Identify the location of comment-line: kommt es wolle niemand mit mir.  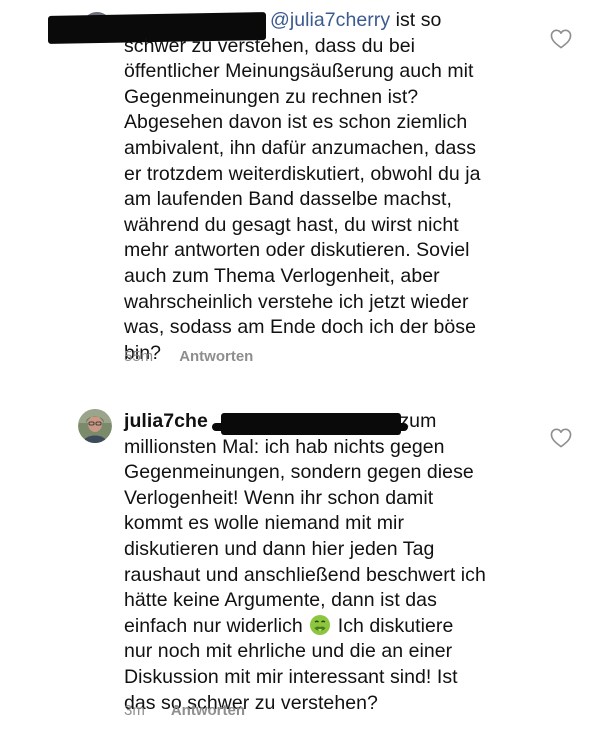
(264, 523).